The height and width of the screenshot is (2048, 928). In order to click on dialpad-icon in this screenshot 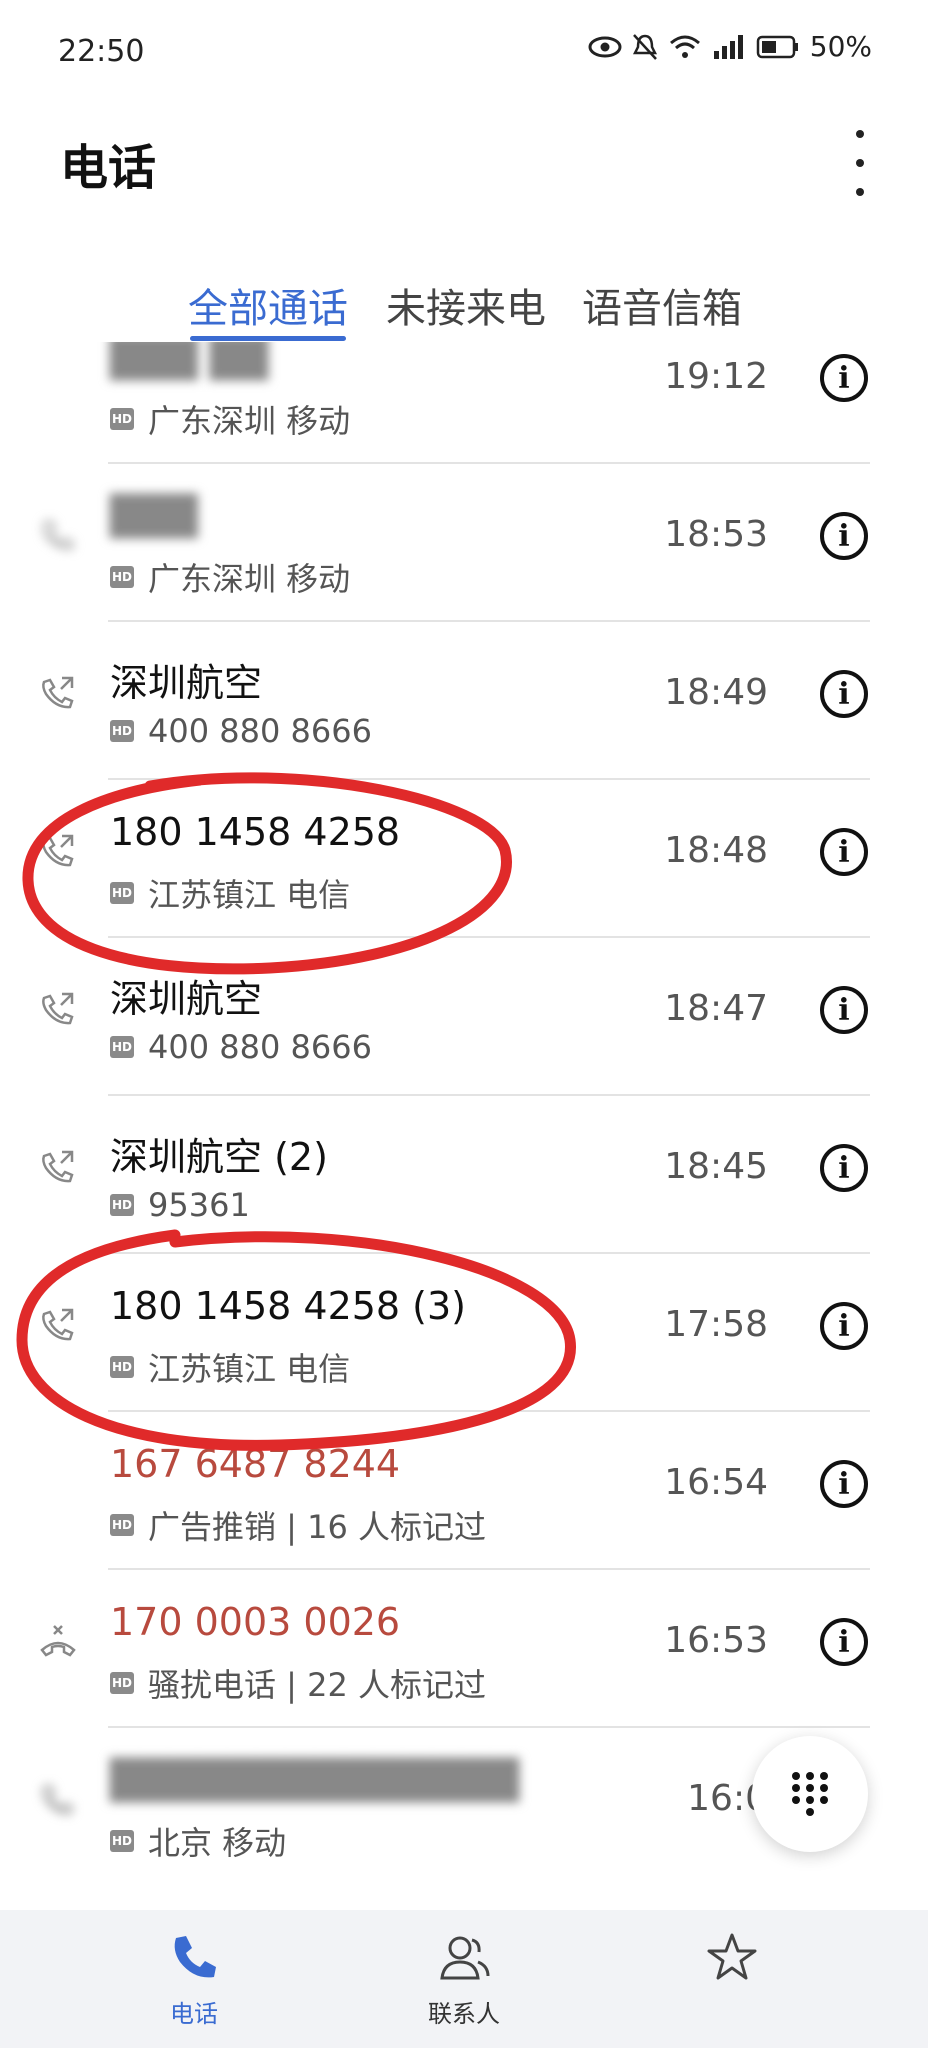, I will do `click(810, 1794)`.